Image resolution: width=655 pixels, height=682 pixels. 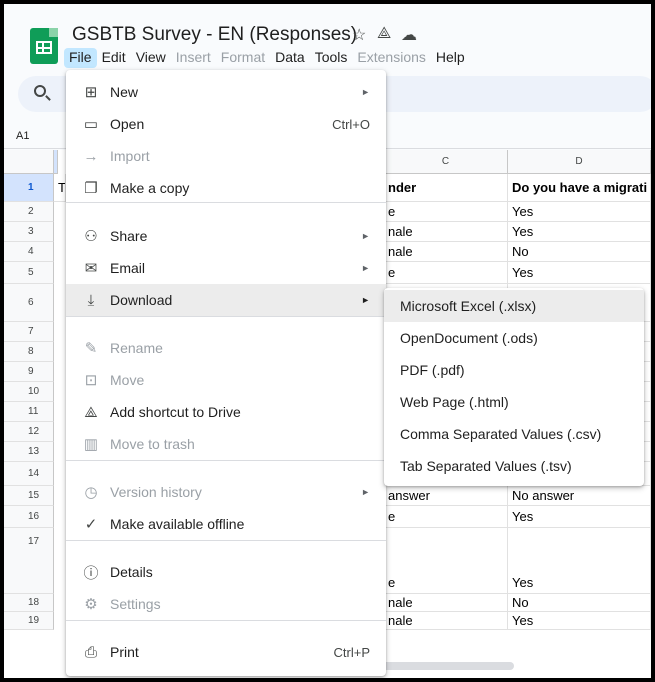 I want to click on menu-item-make-a-copy: ❐ Make a copy, so click(x=226, y=188).